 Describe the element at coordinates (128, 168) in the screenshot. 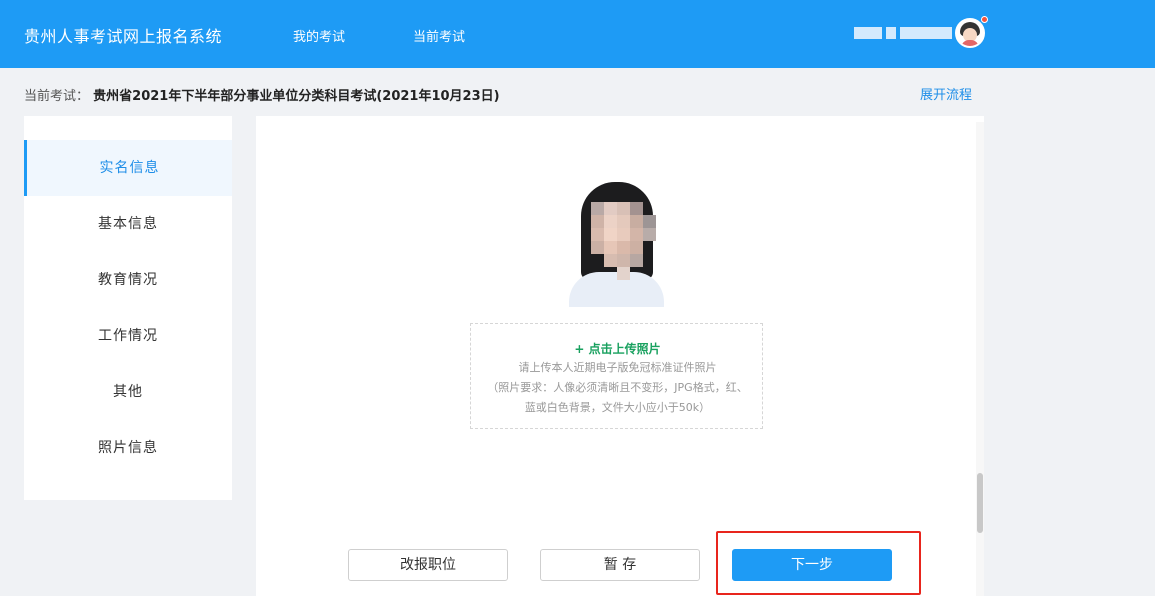

I see `sidebar-item-real-name: 实名信息` at that location.